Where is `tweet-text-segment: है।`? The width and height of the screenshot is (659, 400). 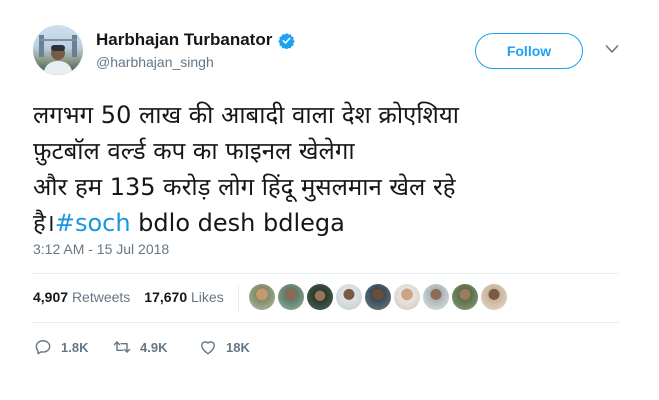
tweet-text-segment: है। is located at coordinates (44, 223).